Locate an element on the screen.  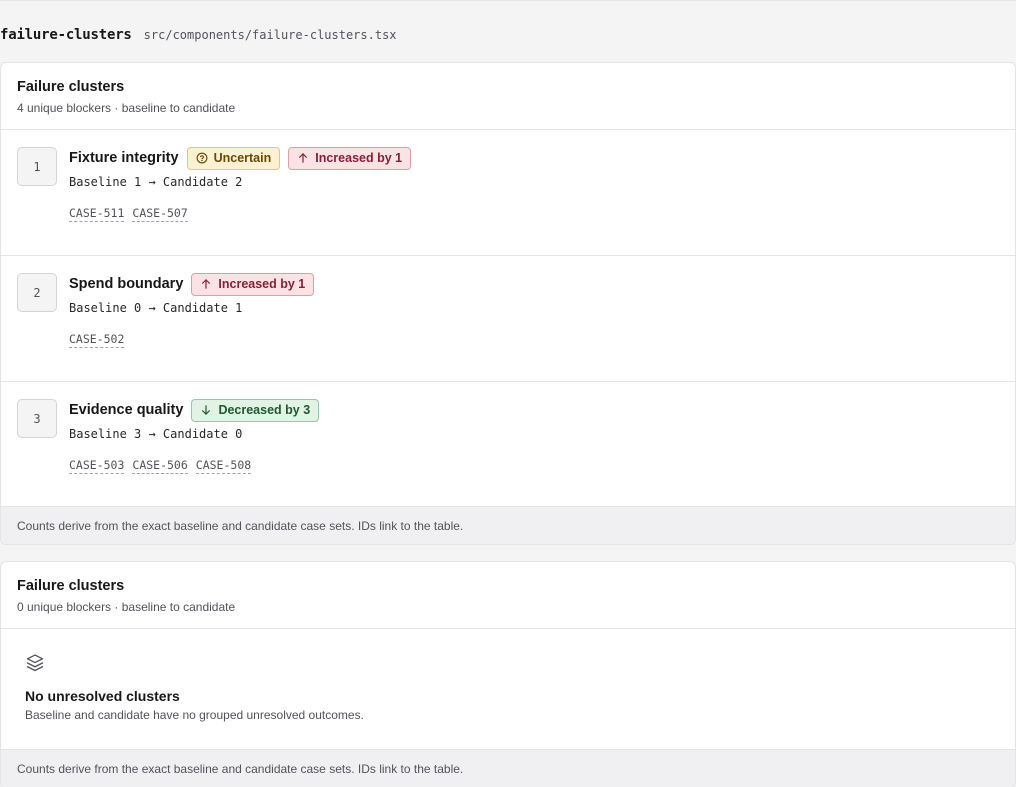
delta-badge-decrease: Decreased by 3 is located at coordinates (255, 410).